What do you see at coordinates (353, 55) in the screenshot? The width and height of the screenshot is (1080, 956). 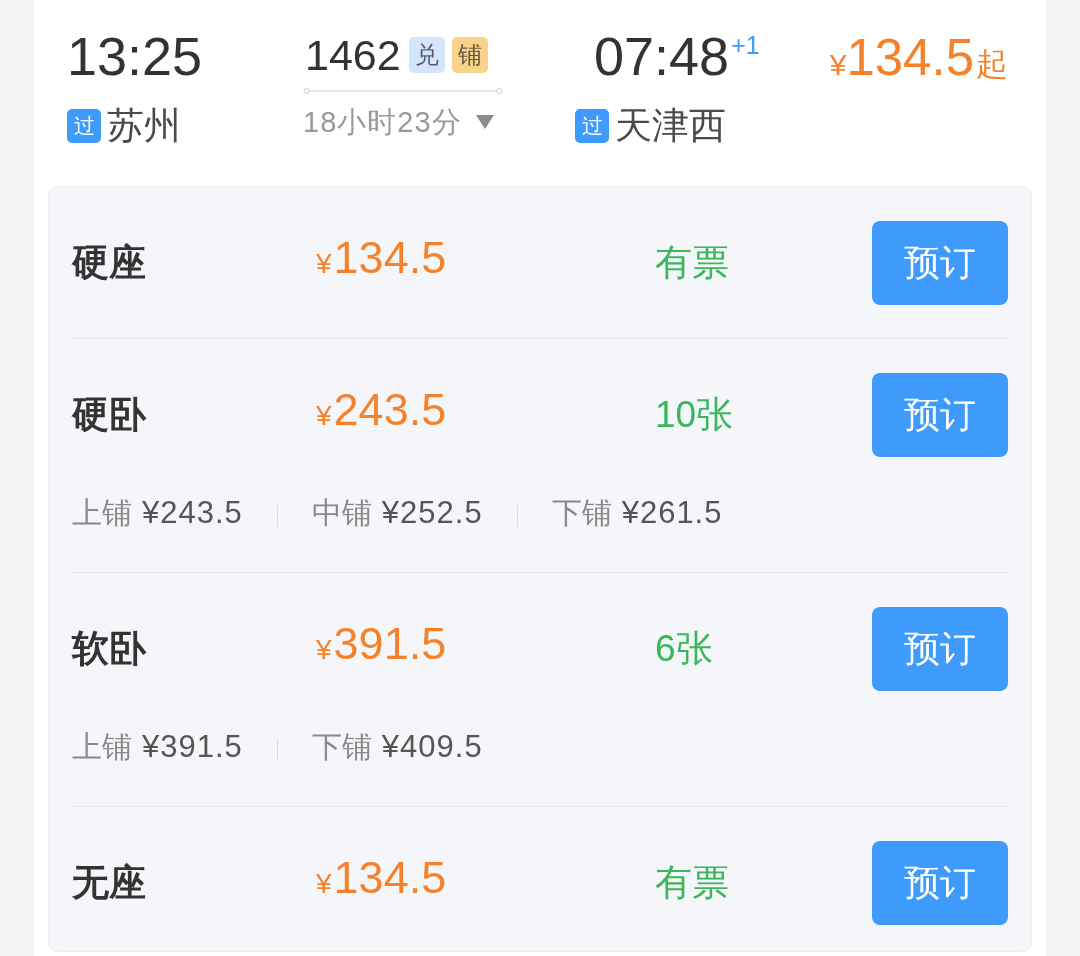 I see `train-number: 1462` at bounding box center [353, 55].